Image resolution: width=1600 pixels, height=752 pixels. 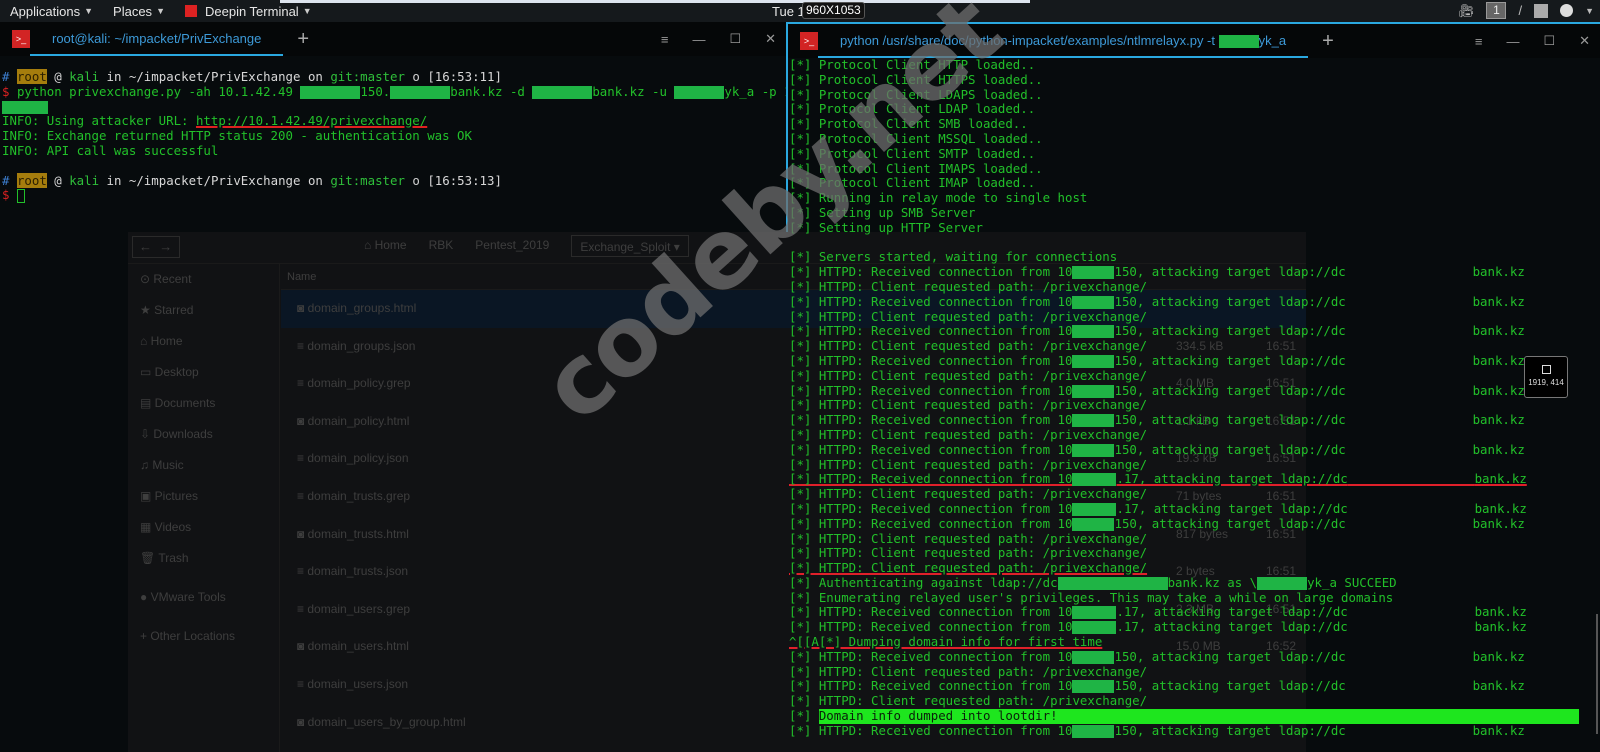 What do you see at coordinates (203, 465) in the screenshot?
I see `sidebar-item: ♫ Music` at bounding box center [203, 465].